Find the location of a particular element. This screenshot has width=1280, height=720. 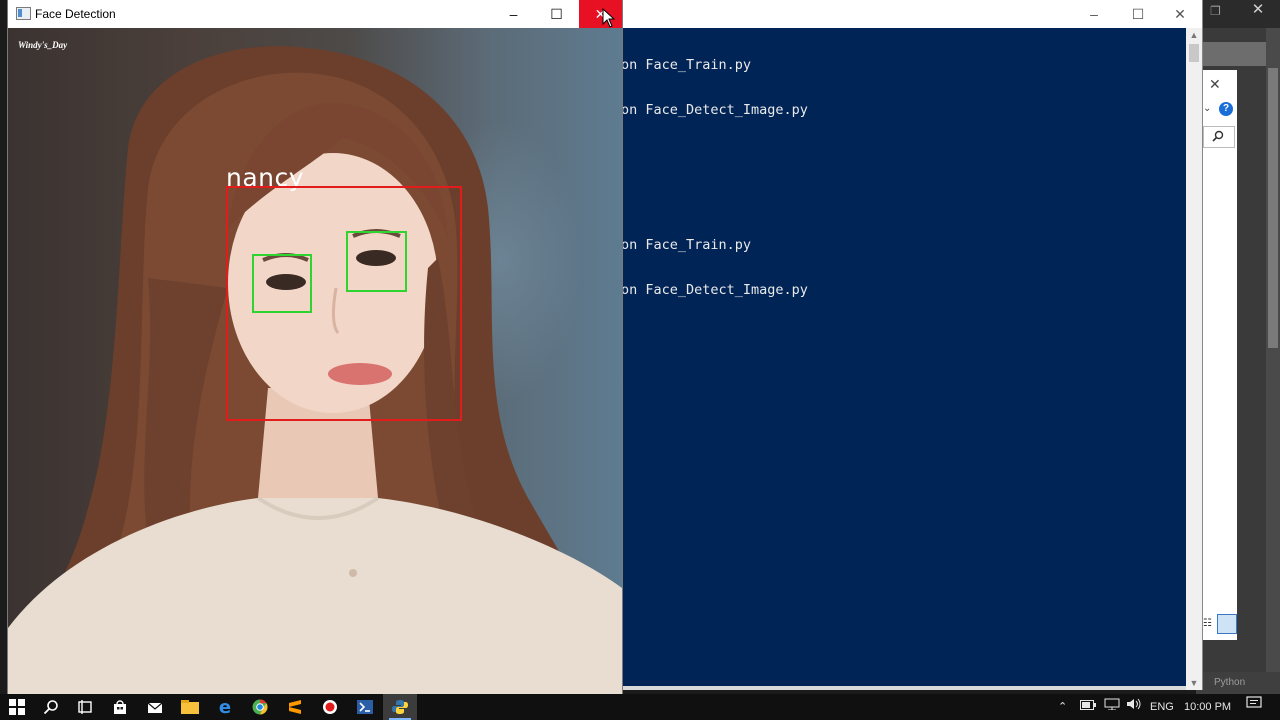

edge-button: e is located at coordinates (225, 707).